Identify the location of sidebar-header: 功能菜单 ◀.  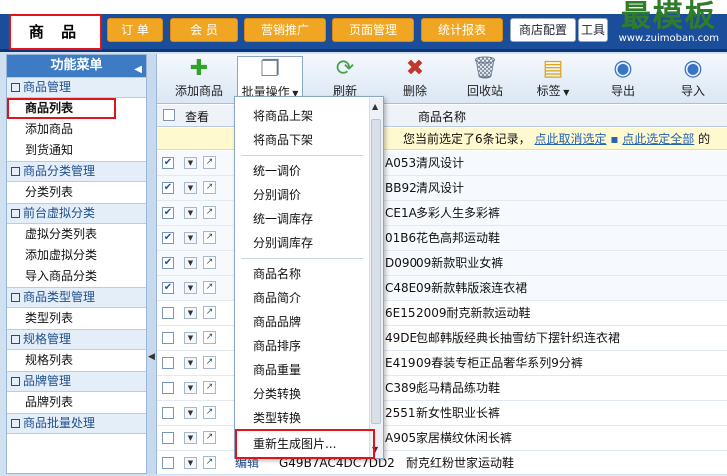
(76, 66).